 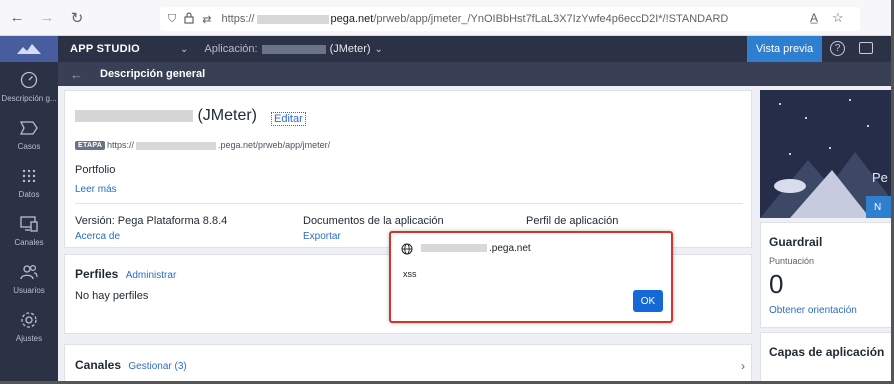 I want to click on chevron-right-icon: ›, so click(x=743, y=366).